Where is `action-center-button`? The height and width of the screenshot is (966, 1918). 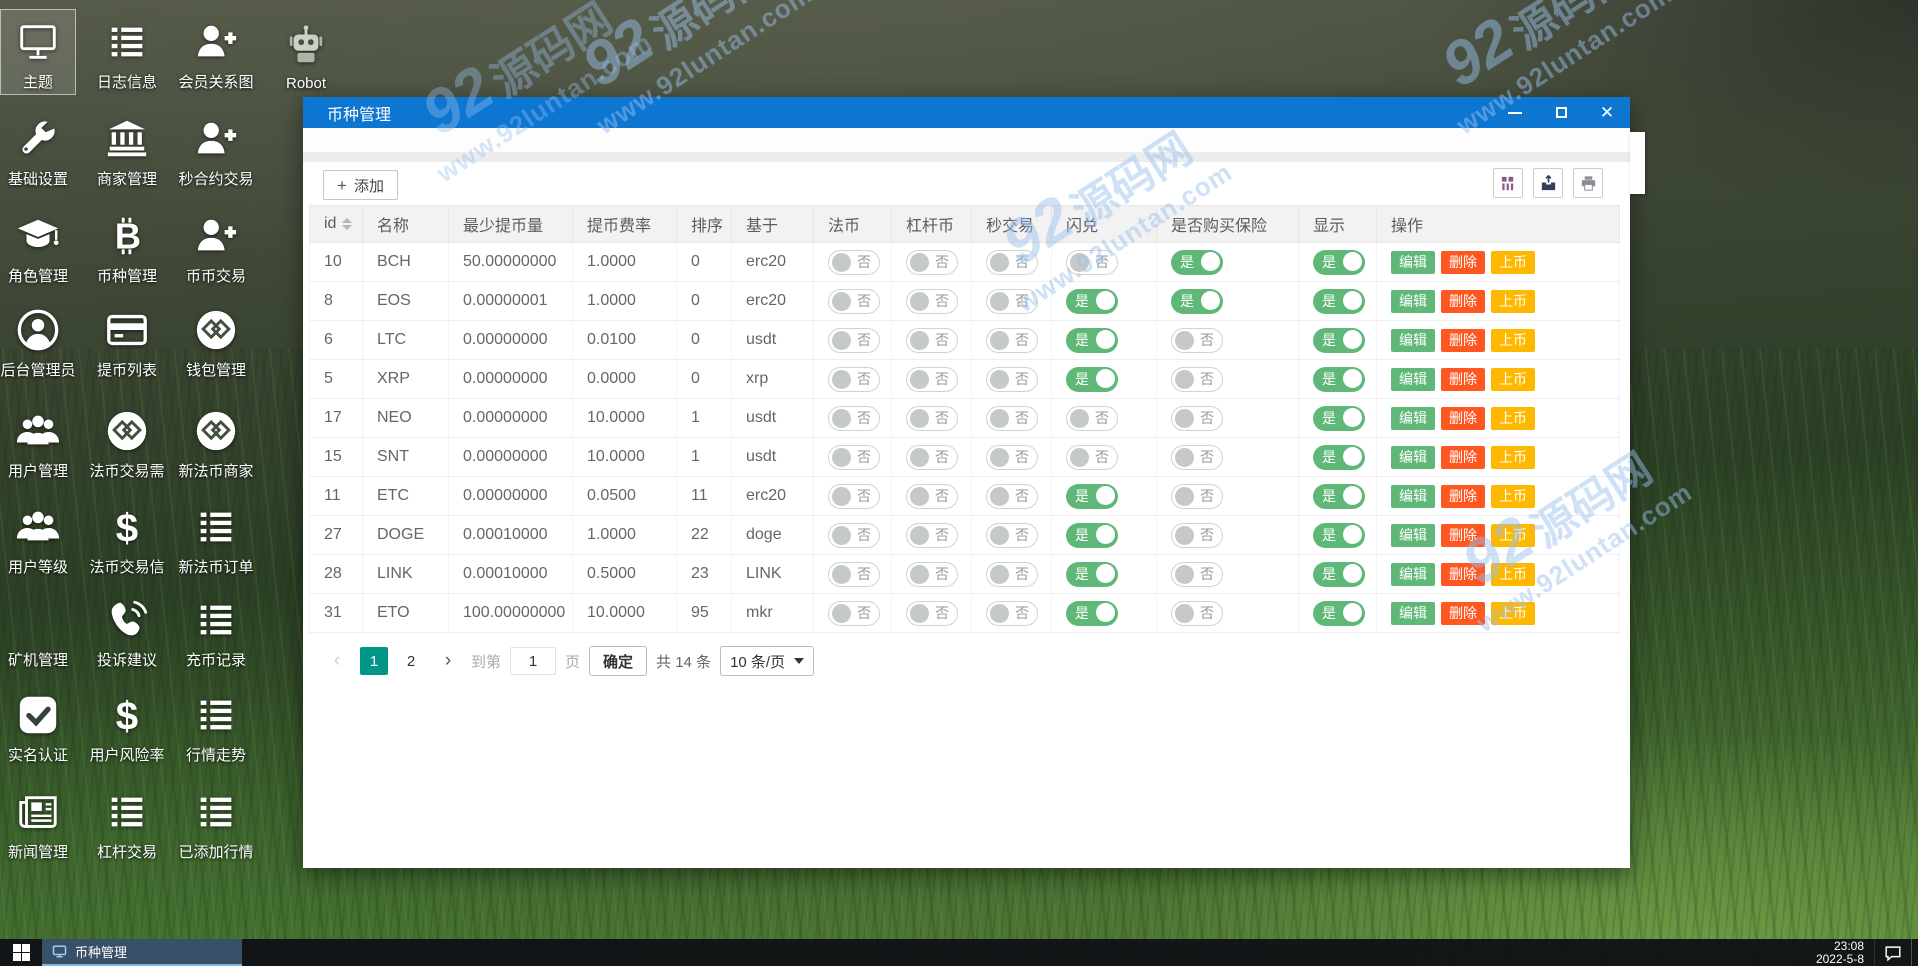 action-center-button is located at coordinates (1892, 952).